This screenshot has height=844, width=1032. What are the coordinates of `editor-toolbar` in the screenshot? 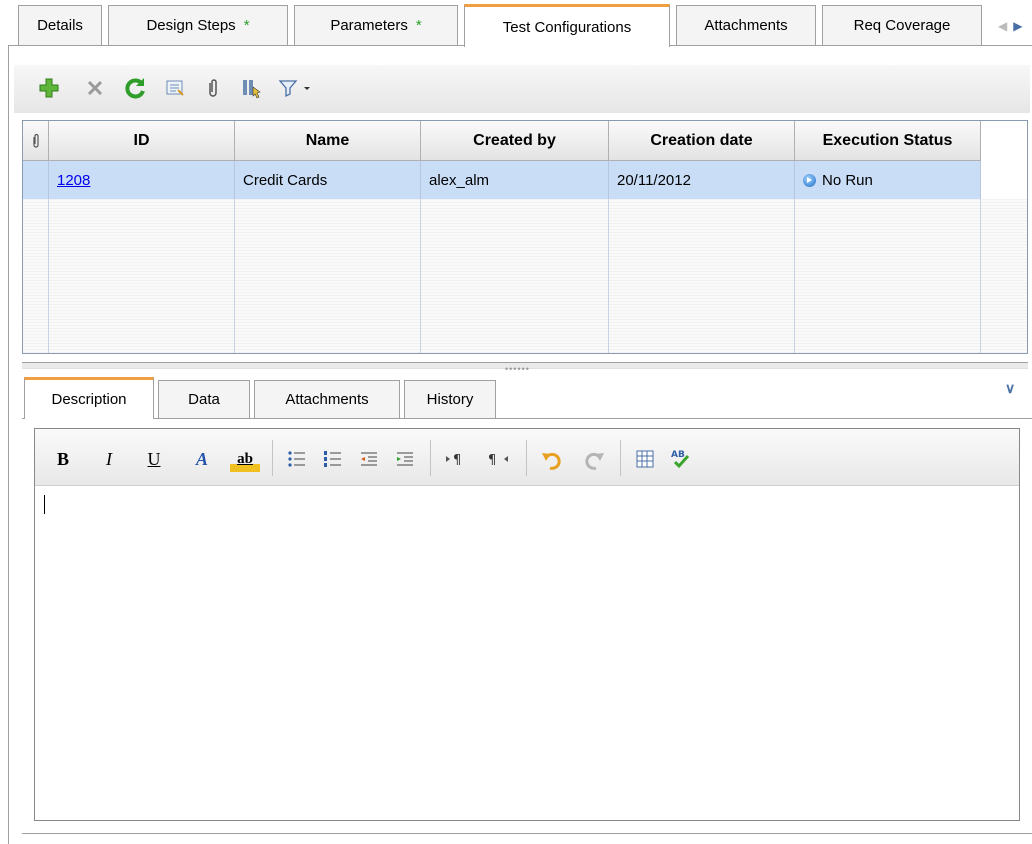 It's located at (527, 457).